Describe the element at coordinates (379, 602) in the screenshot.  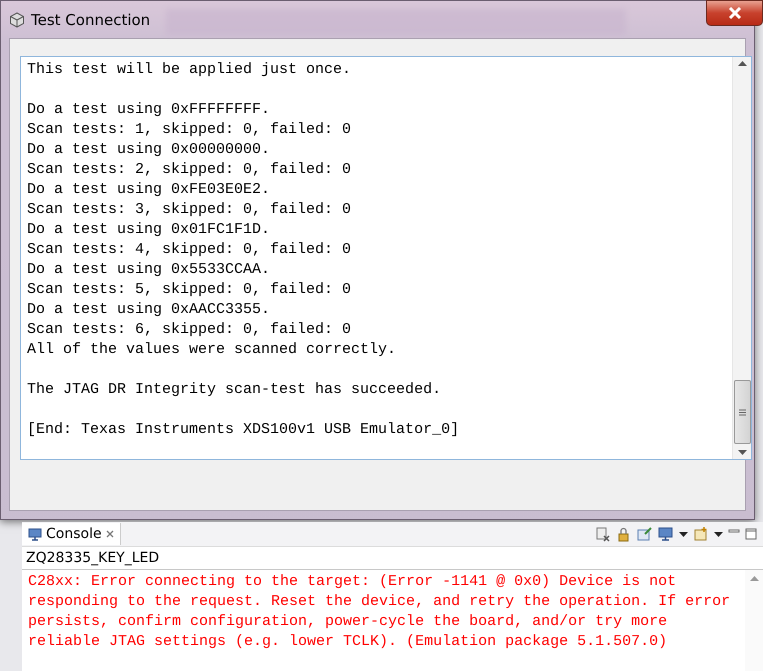
I see `console-message-line: responding to the request. Reset the device, and retry the operation. If error` at that location.